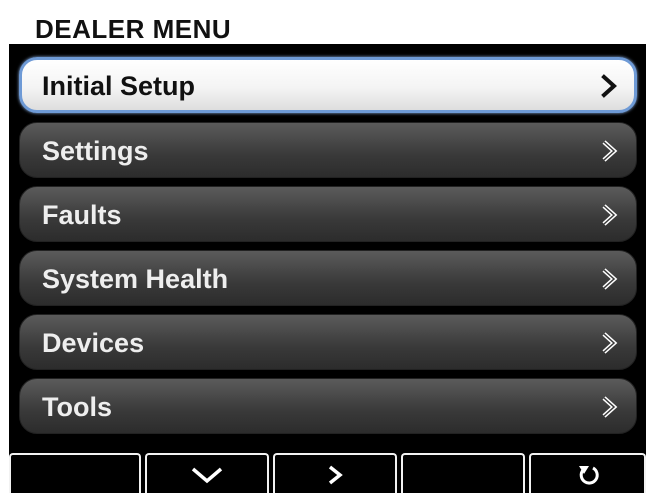 The height and width of the screenshot is (497, 655). I want to click on softkey-down-button, so click(207, 473).